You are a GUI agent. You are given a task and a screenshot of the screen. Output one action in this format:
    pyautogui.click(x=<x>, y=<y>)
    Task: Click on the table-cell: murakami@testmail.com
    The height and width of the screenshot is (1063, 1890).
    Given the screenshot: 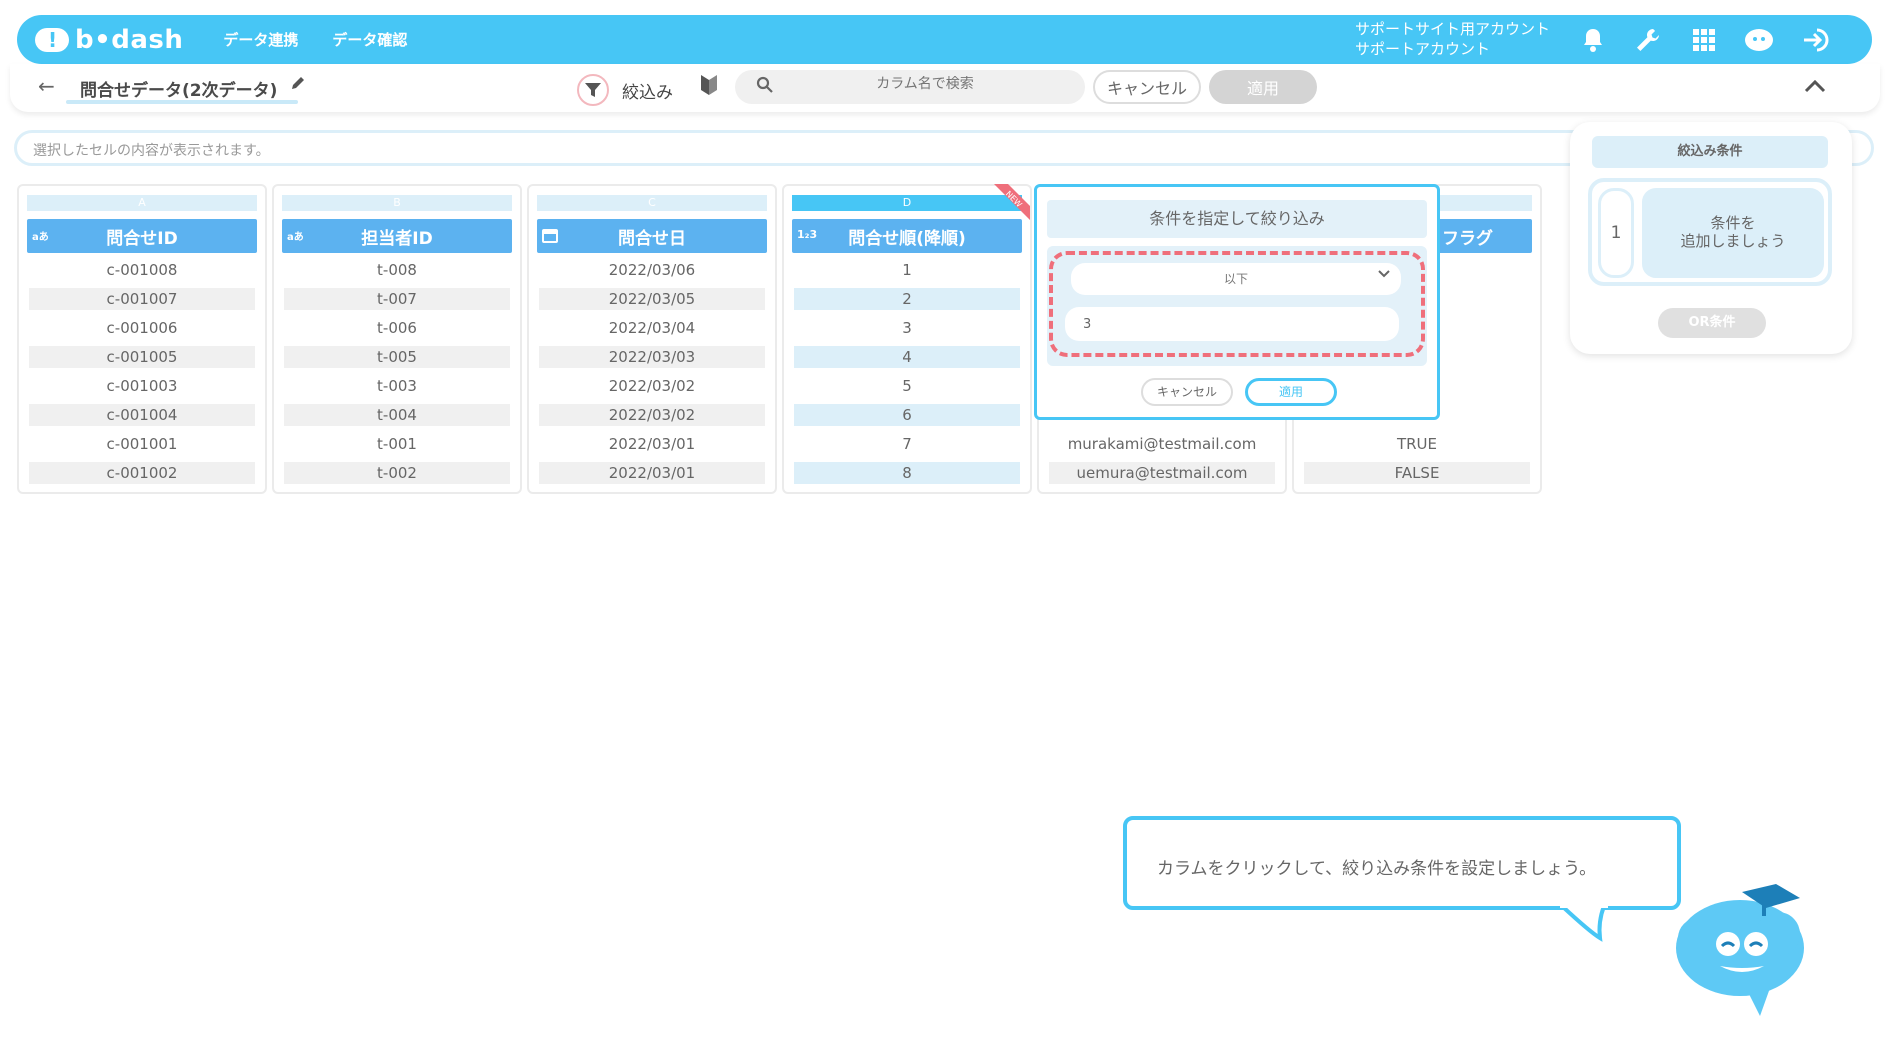 What is the action you would take?
    pyautogui.click(x=1162, y=444)
    